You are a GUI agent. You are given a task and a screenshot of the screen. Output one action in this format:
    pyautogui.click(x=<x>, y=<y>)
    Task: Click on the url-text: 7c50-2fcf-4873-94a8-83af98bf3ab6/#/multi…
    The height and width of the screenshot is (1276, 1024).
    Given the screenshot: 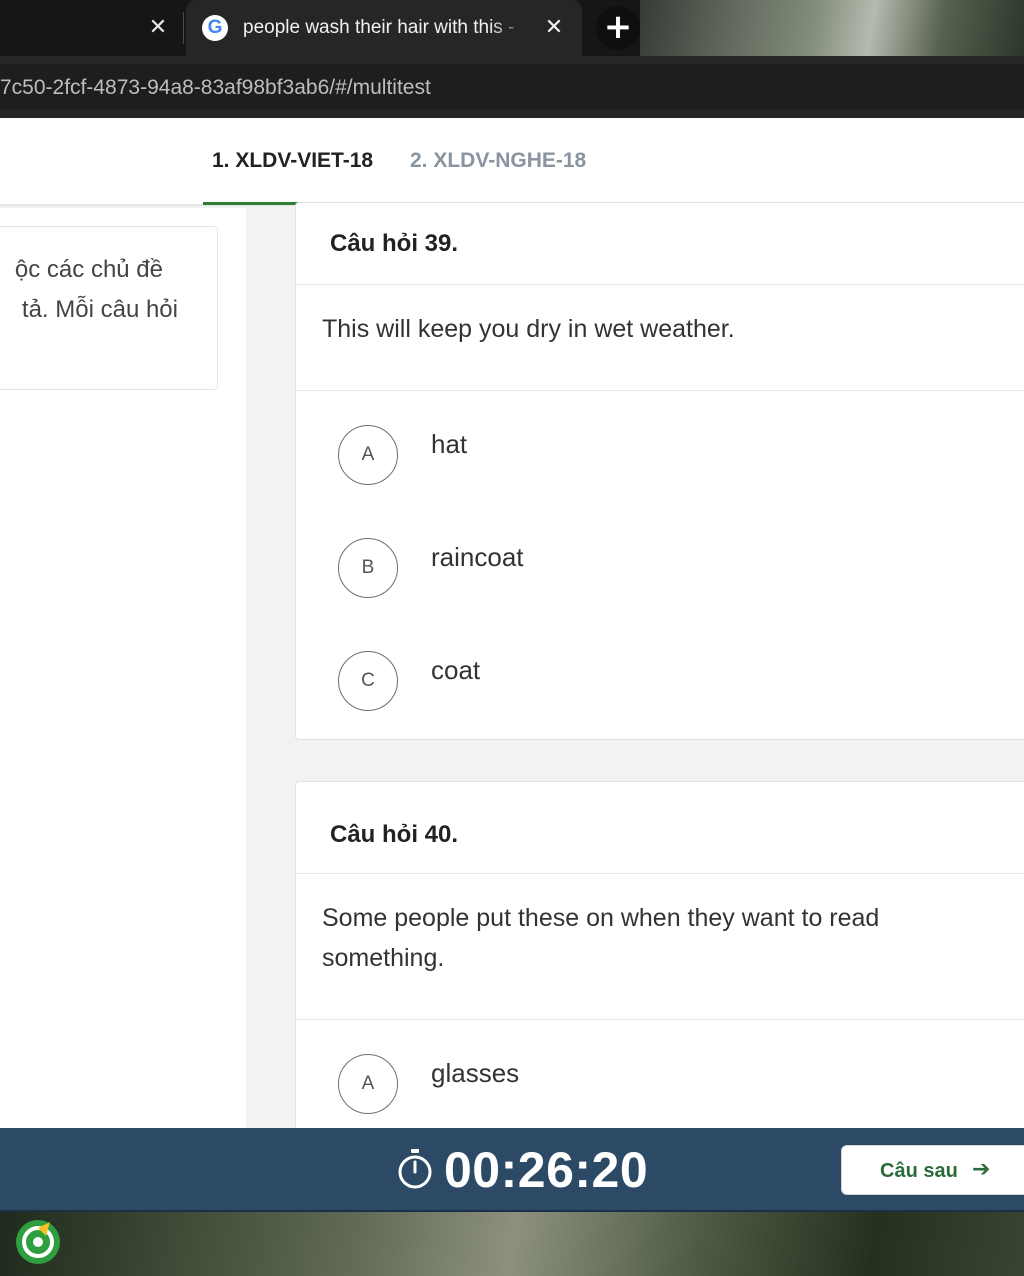 What is the action you would take?
    pyautogui.click(x=215, y=87)
    